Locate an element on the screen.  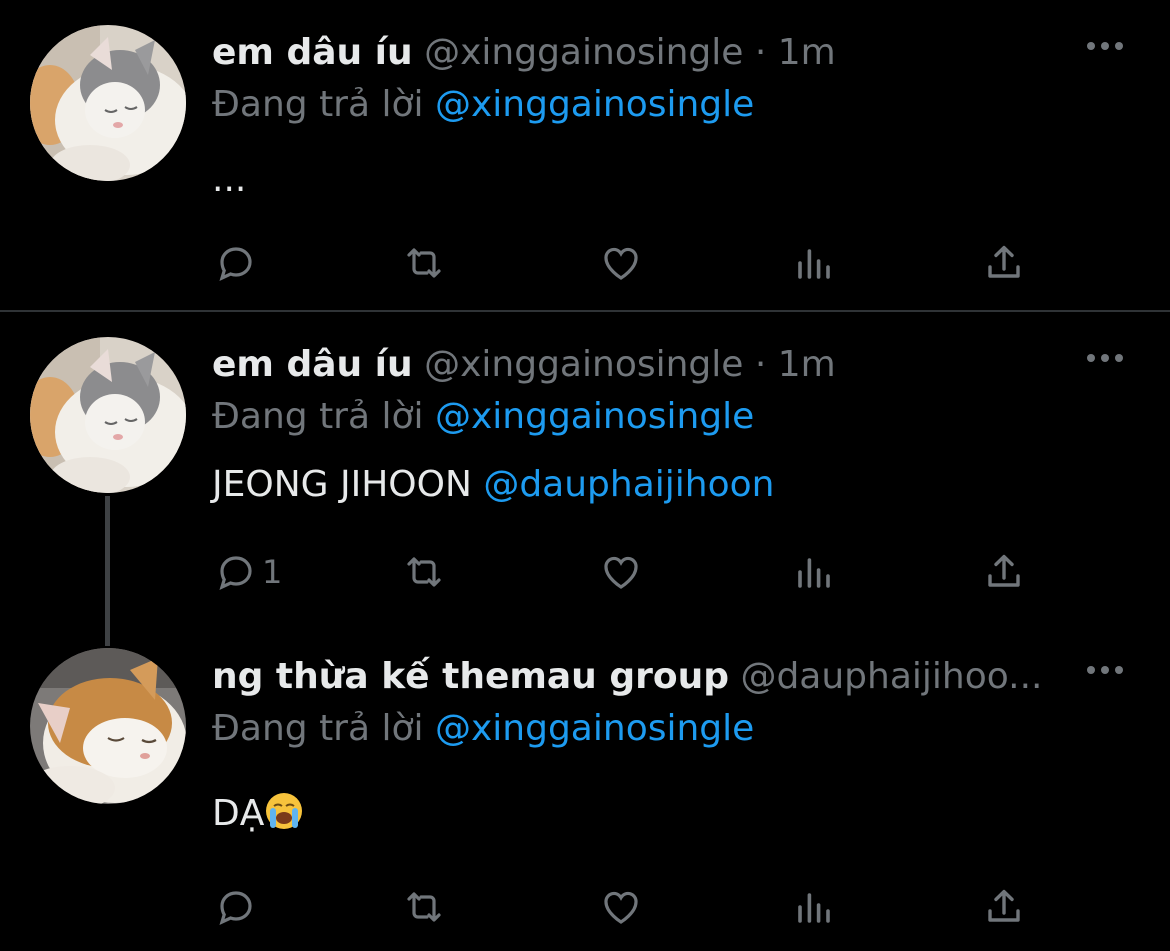
tweet-actions: 1 is located at coordinates (622, 572).